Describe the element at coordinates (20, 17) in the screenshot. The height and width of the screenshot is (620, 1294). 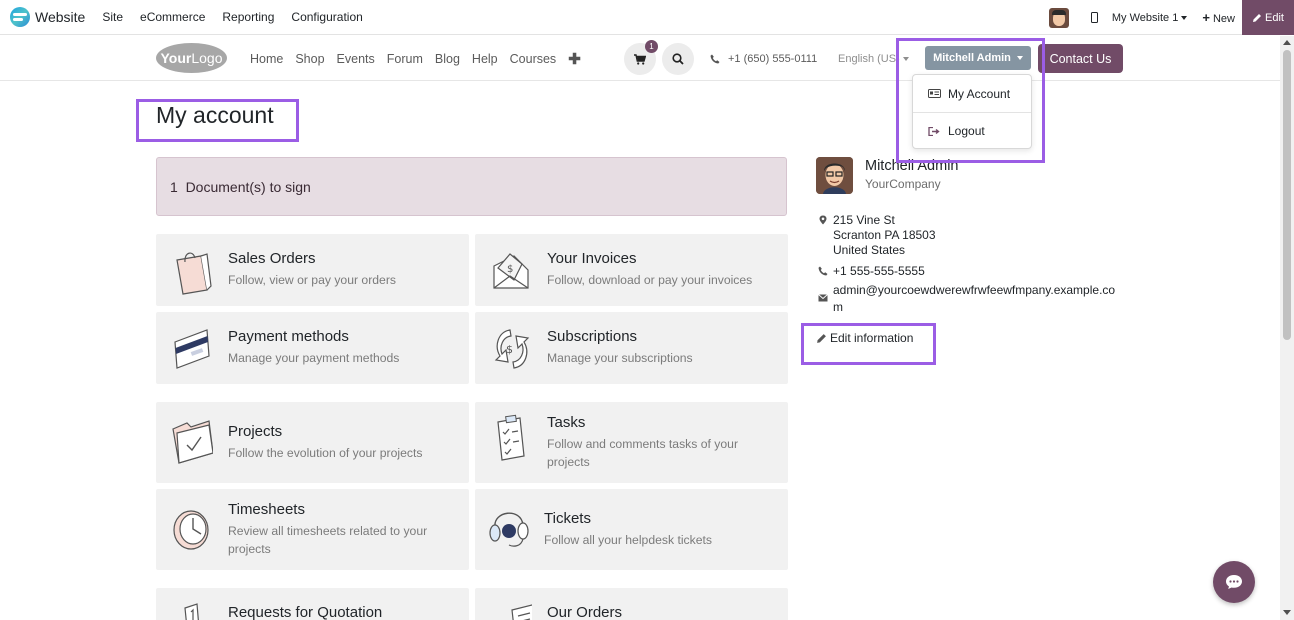
I see `website-logo-icon` at that location.